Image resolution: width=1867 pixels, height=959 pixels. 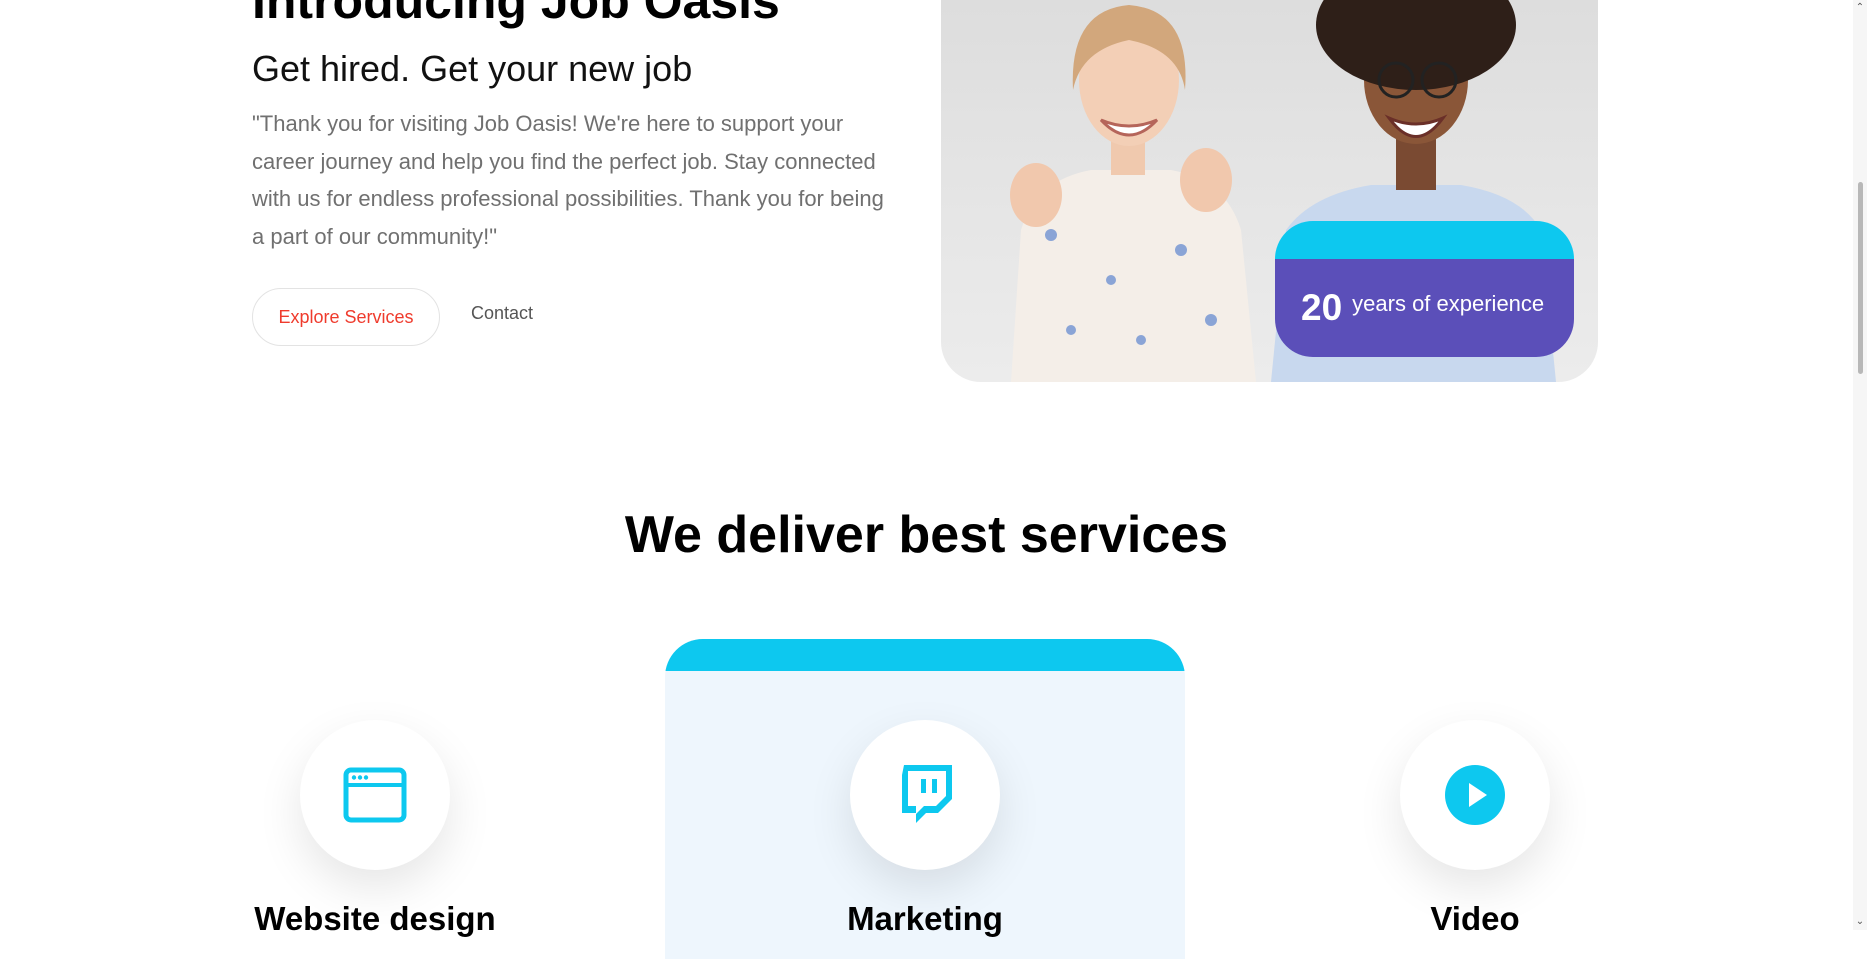 What do you see at coordinates (516, 14) in the screenshot?
I see `hero-title: Introducing Job Oasis` at bounding box center [516, 14].